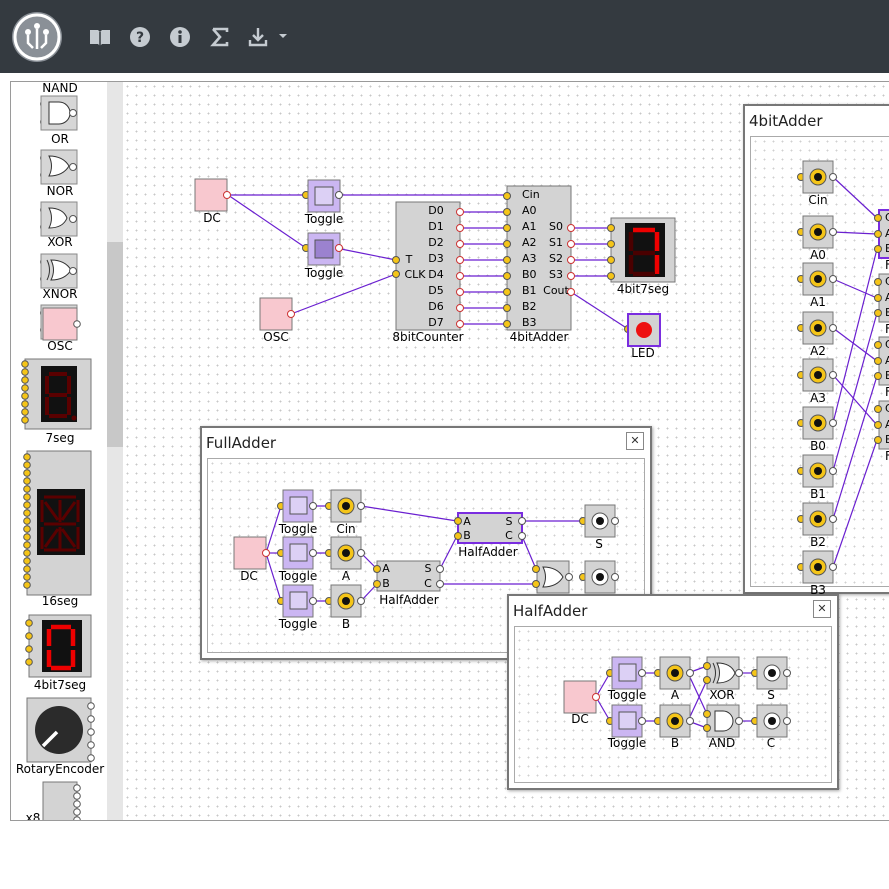 The height and width of the screenshot is (889, 889). I want to click on logo-icon, so click(37, 37).